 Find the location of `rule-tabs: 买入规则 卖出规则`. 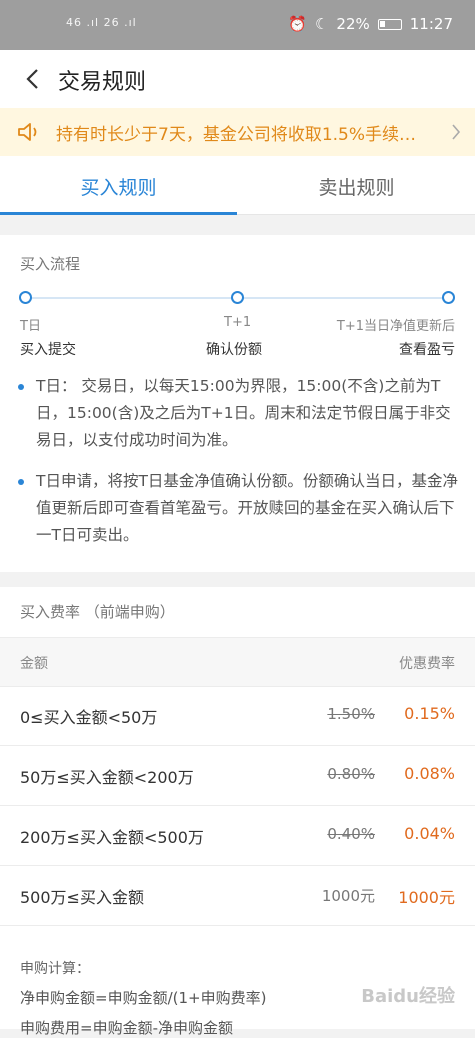

rule-tabs: 买入规则 卖出规则 is located at coordinates (237, 185).